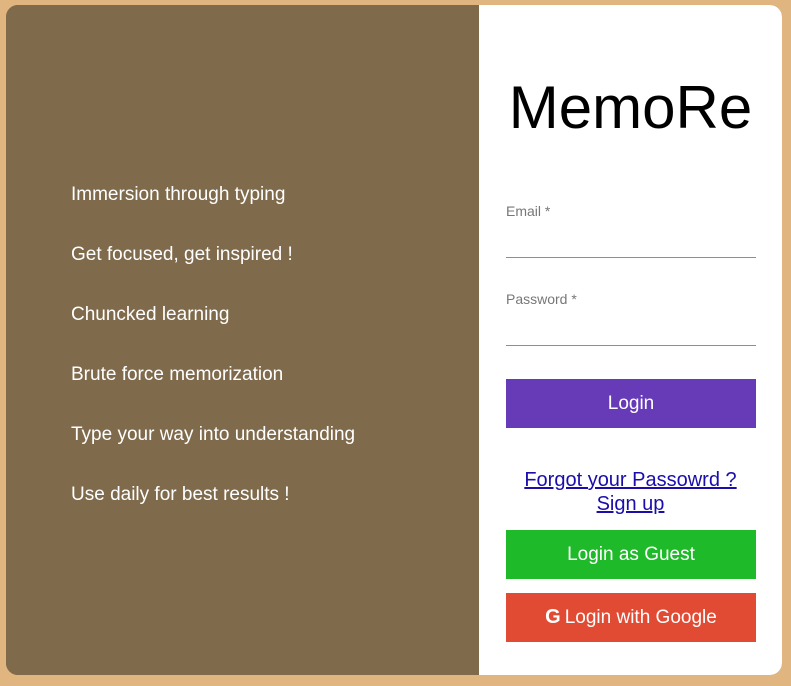 Image resolution: width=791 pixels, height=686 pixels. I want to click on password-field, so click(631, 329).